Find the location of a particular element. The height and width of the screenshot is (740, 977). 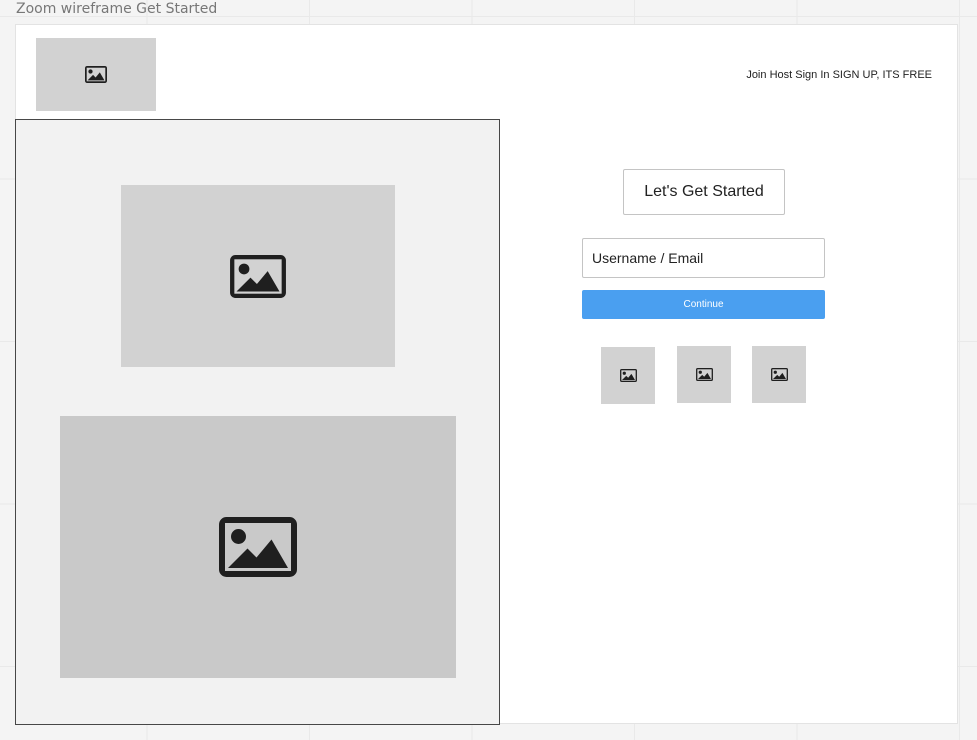

logo-placeholder is located at coordinates (96, 74).